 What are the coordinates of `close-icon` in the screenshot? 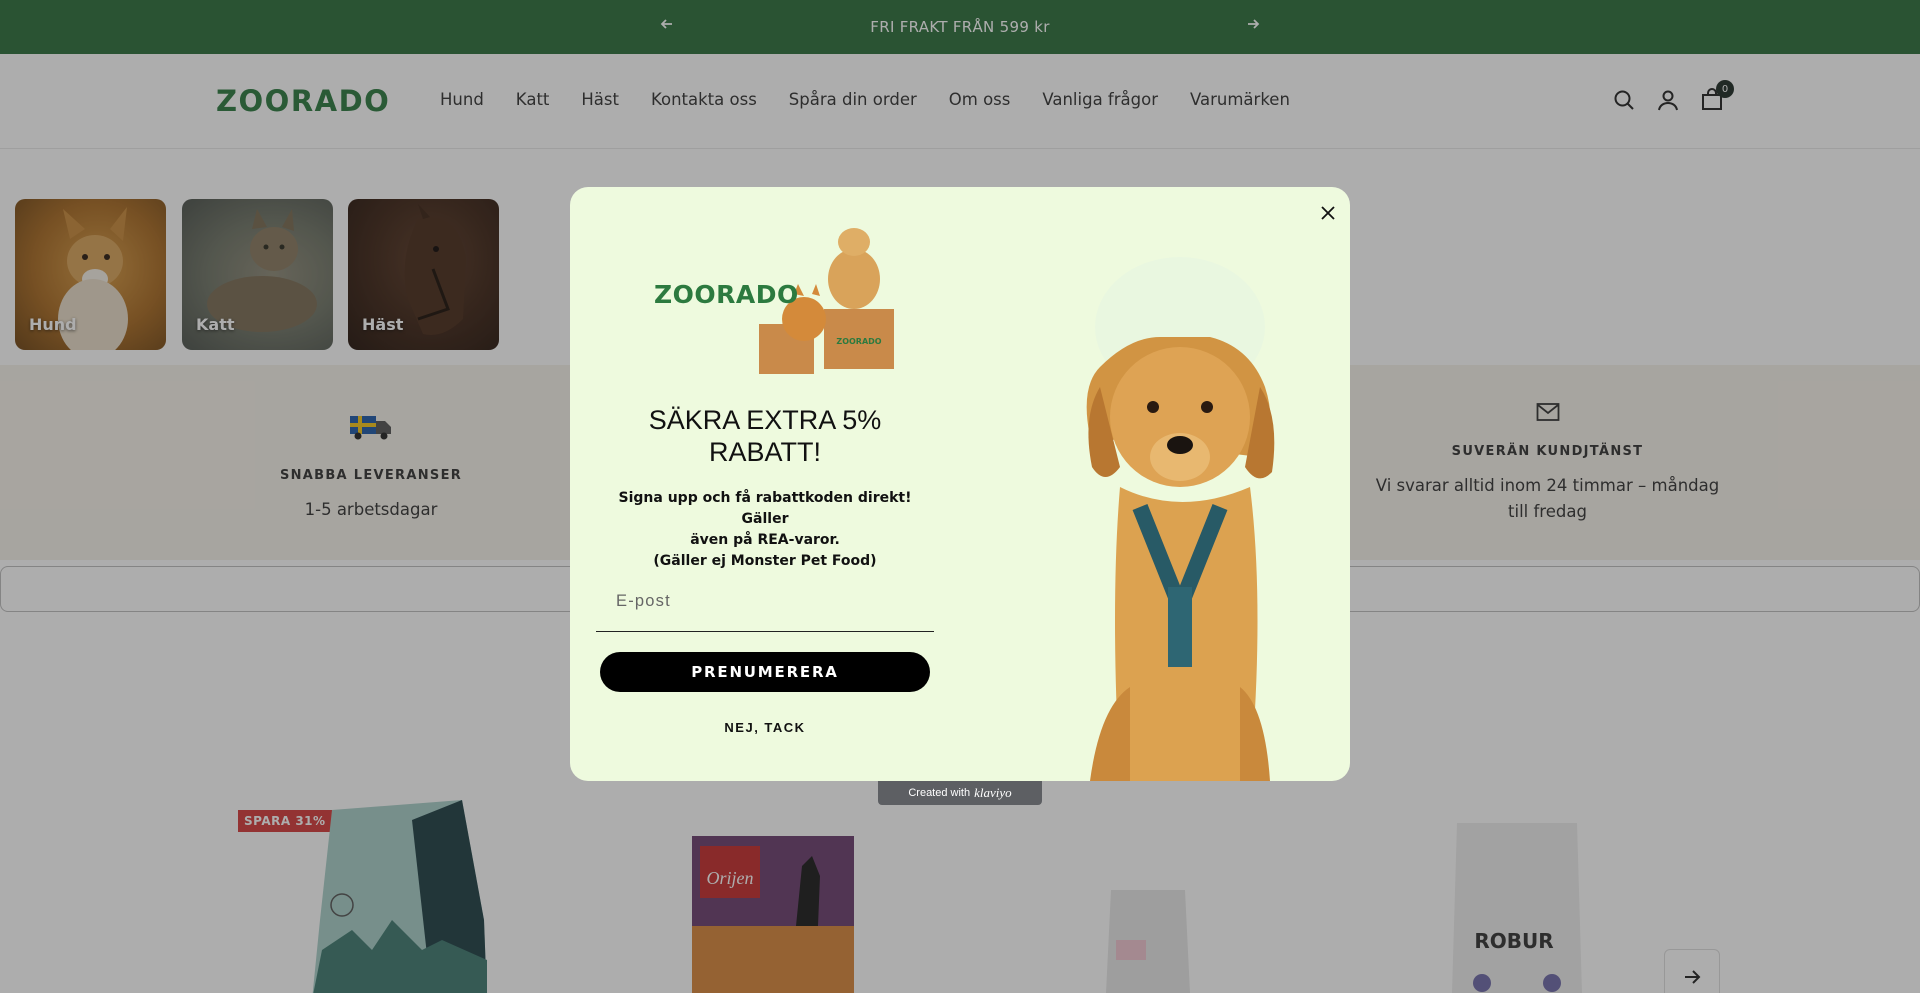 It's located at (1328, 213).